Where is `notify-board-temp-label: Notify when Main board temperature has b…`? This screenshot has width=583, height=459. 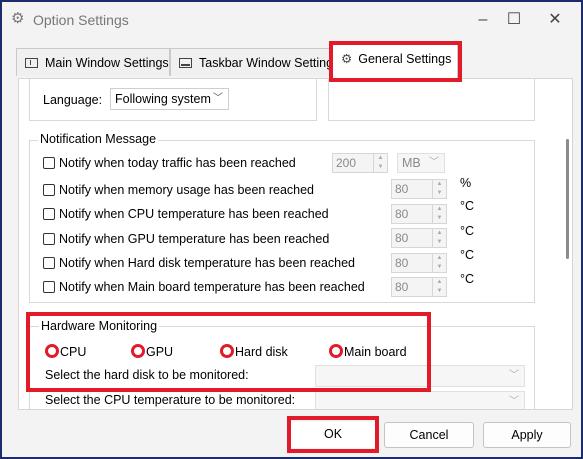
notify-board-temp-label: Notify when Main board temperature has b… is located at coordinates (212, 287).